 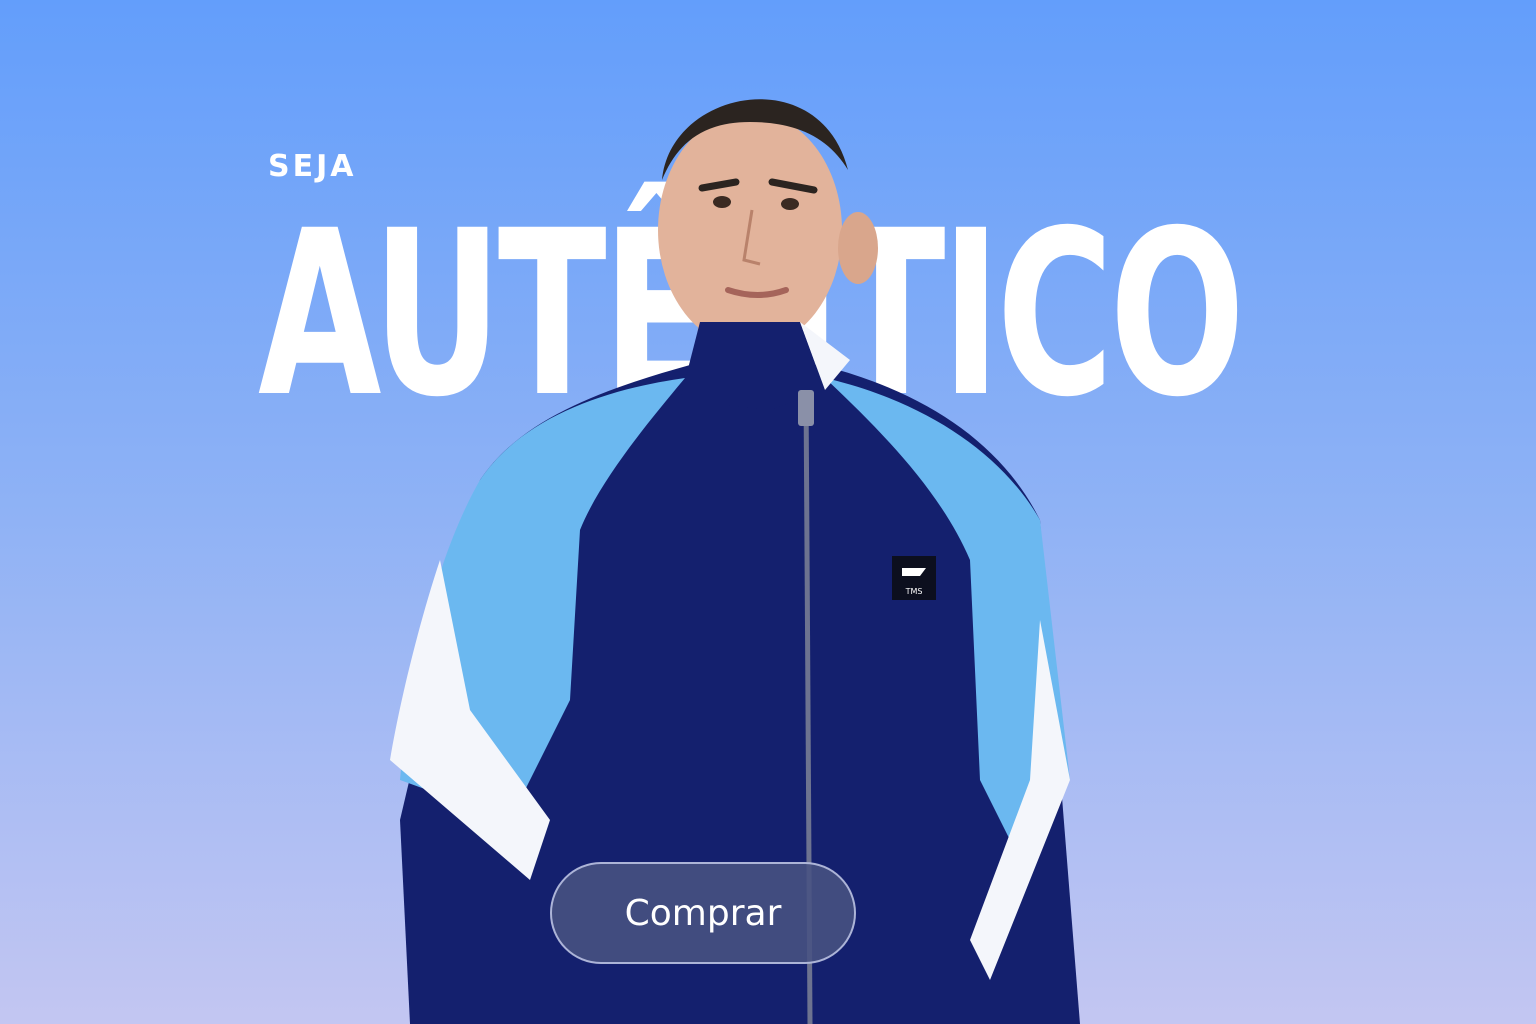 What do you see at coordinates (858, 248) in the screenshot?
I see `model-ear` at bounding box center [858, 248].